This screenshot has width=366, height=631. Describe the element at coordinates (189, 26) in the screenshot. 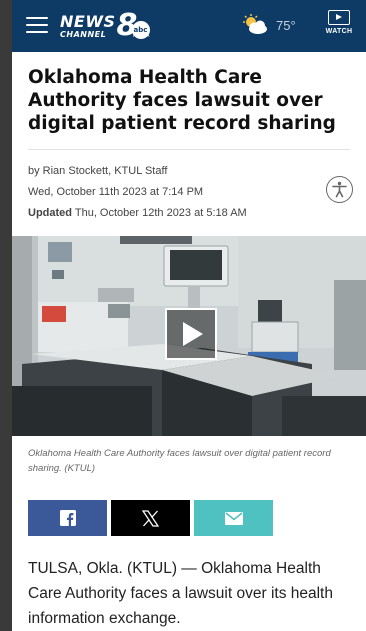

I see `site-header: NEWS CHANNEL 8 abc TULSA 75° WATCH` at that location.